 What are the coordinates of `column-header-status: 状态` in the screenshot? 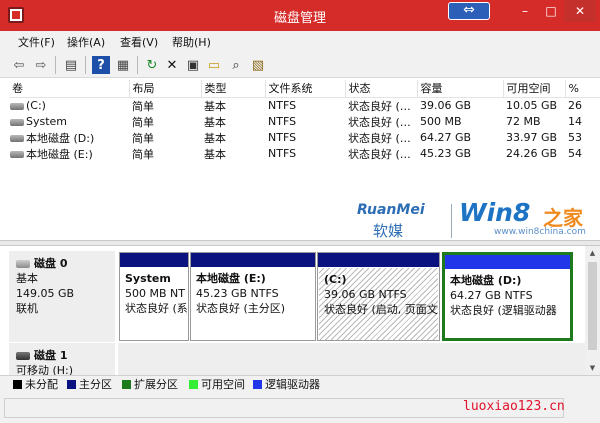 It's located at (381, 89).